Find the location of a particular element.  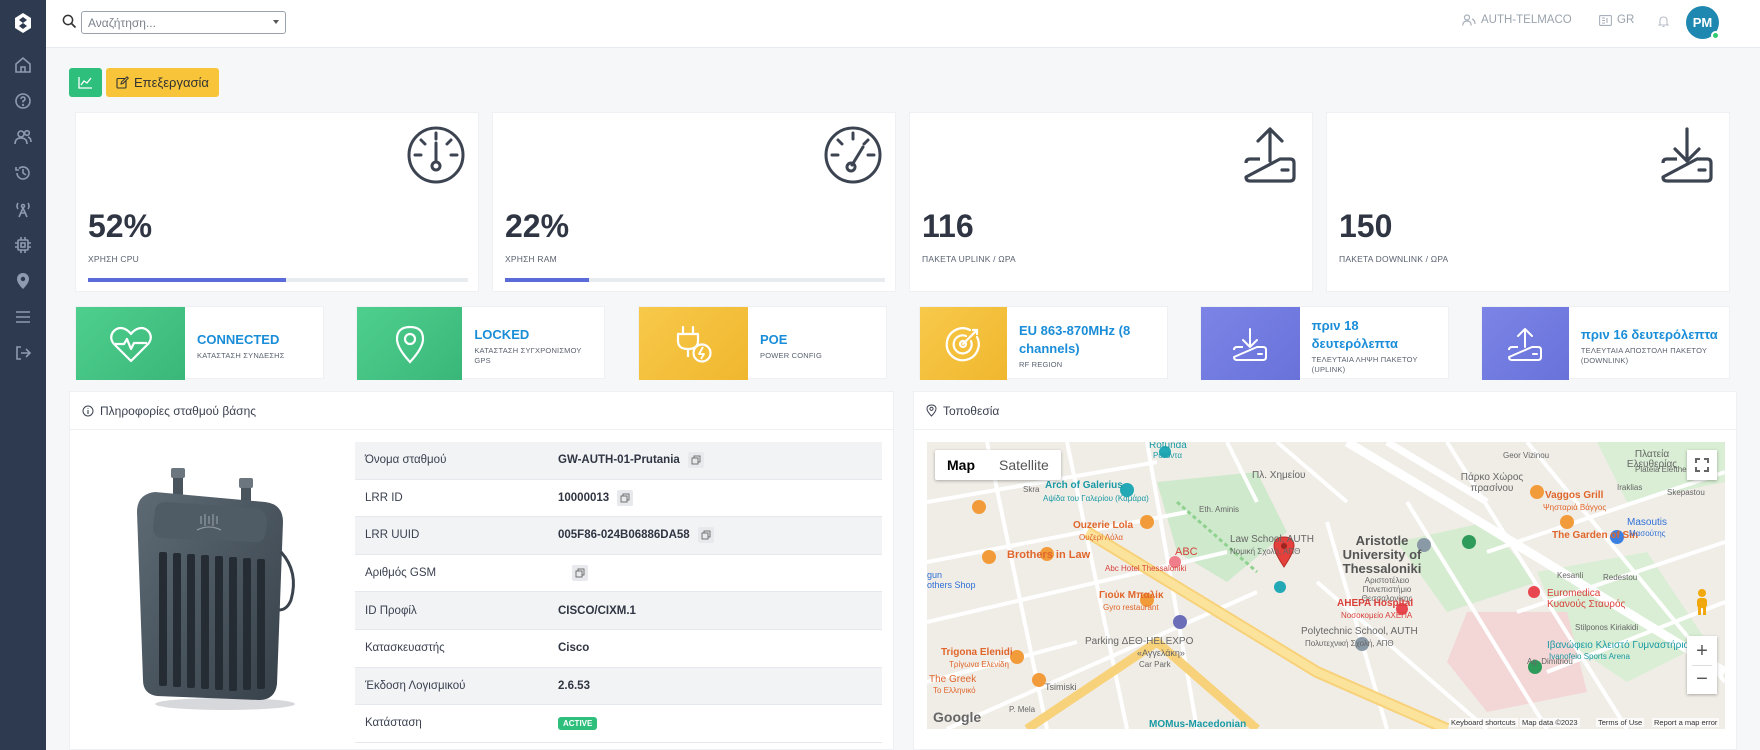

search-icon is located at coordinates (69, 21).